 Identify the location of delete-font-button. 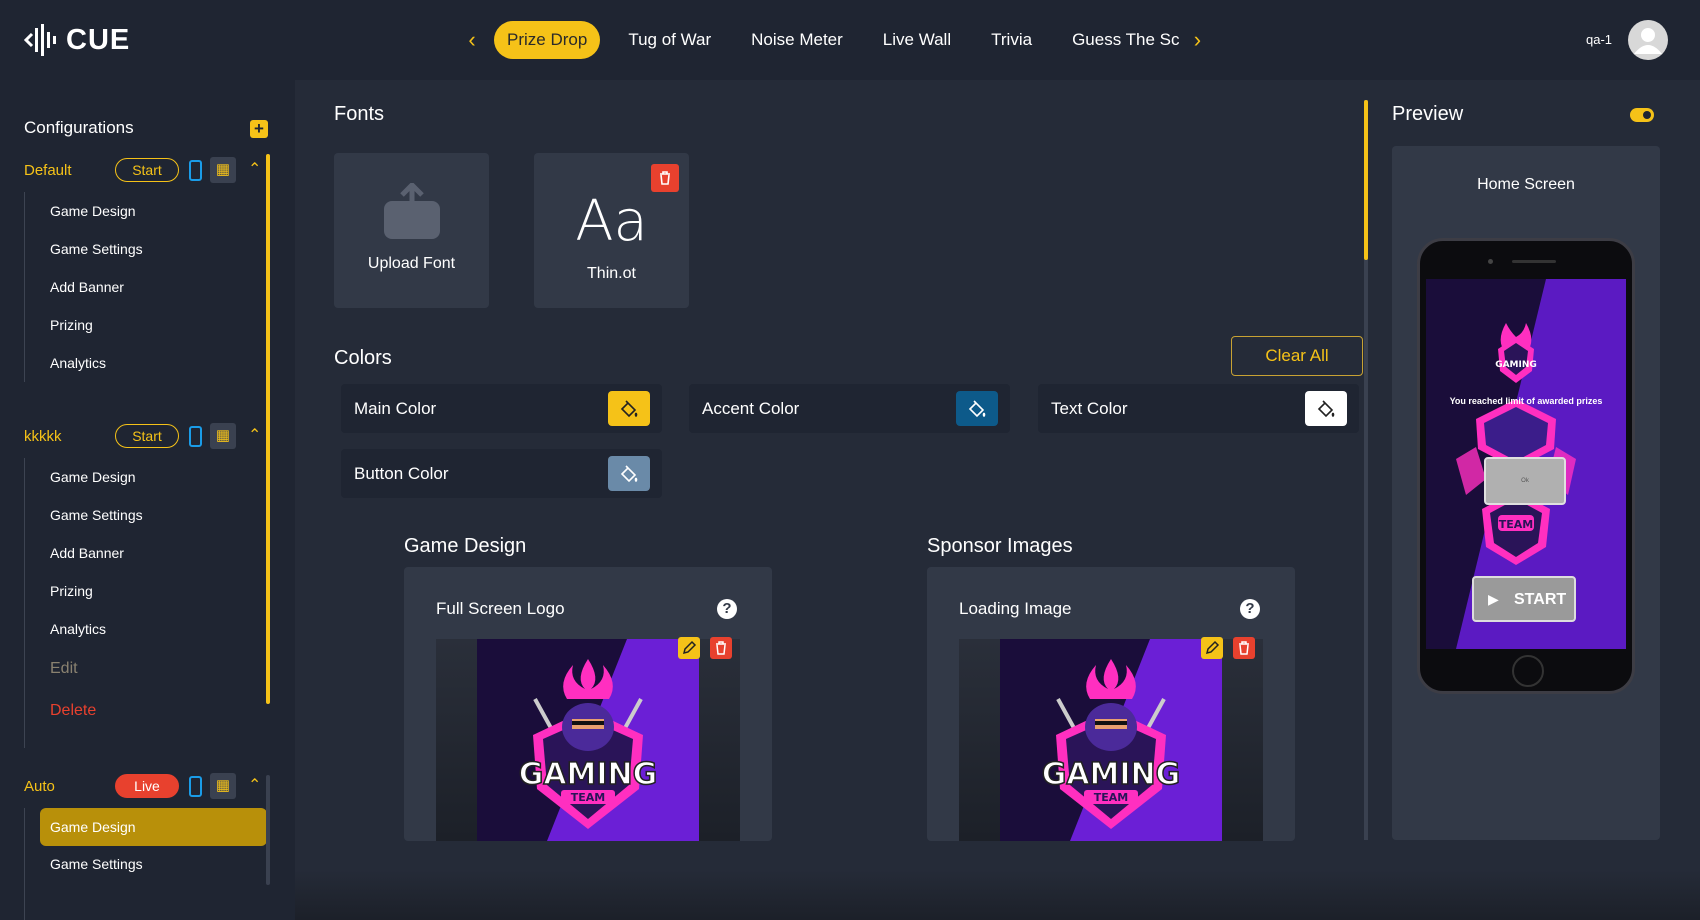
(665, 178).